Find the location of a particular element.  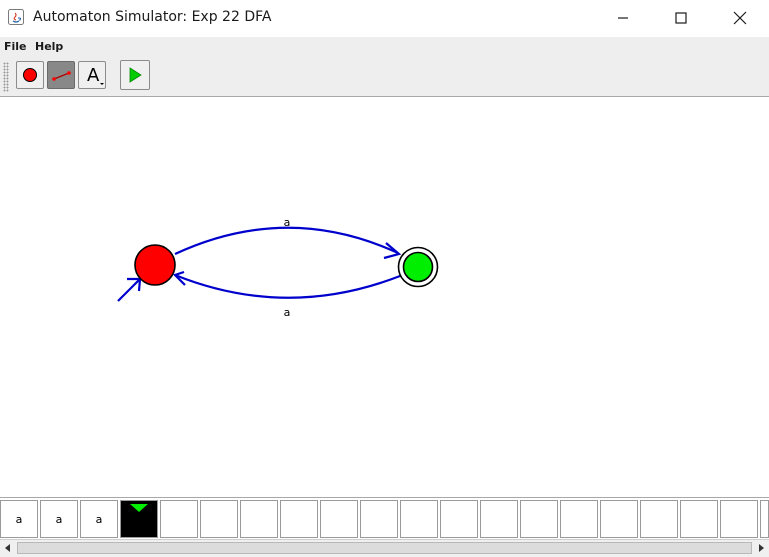

transition-q1-q0 is located at coordinates (286, 284).